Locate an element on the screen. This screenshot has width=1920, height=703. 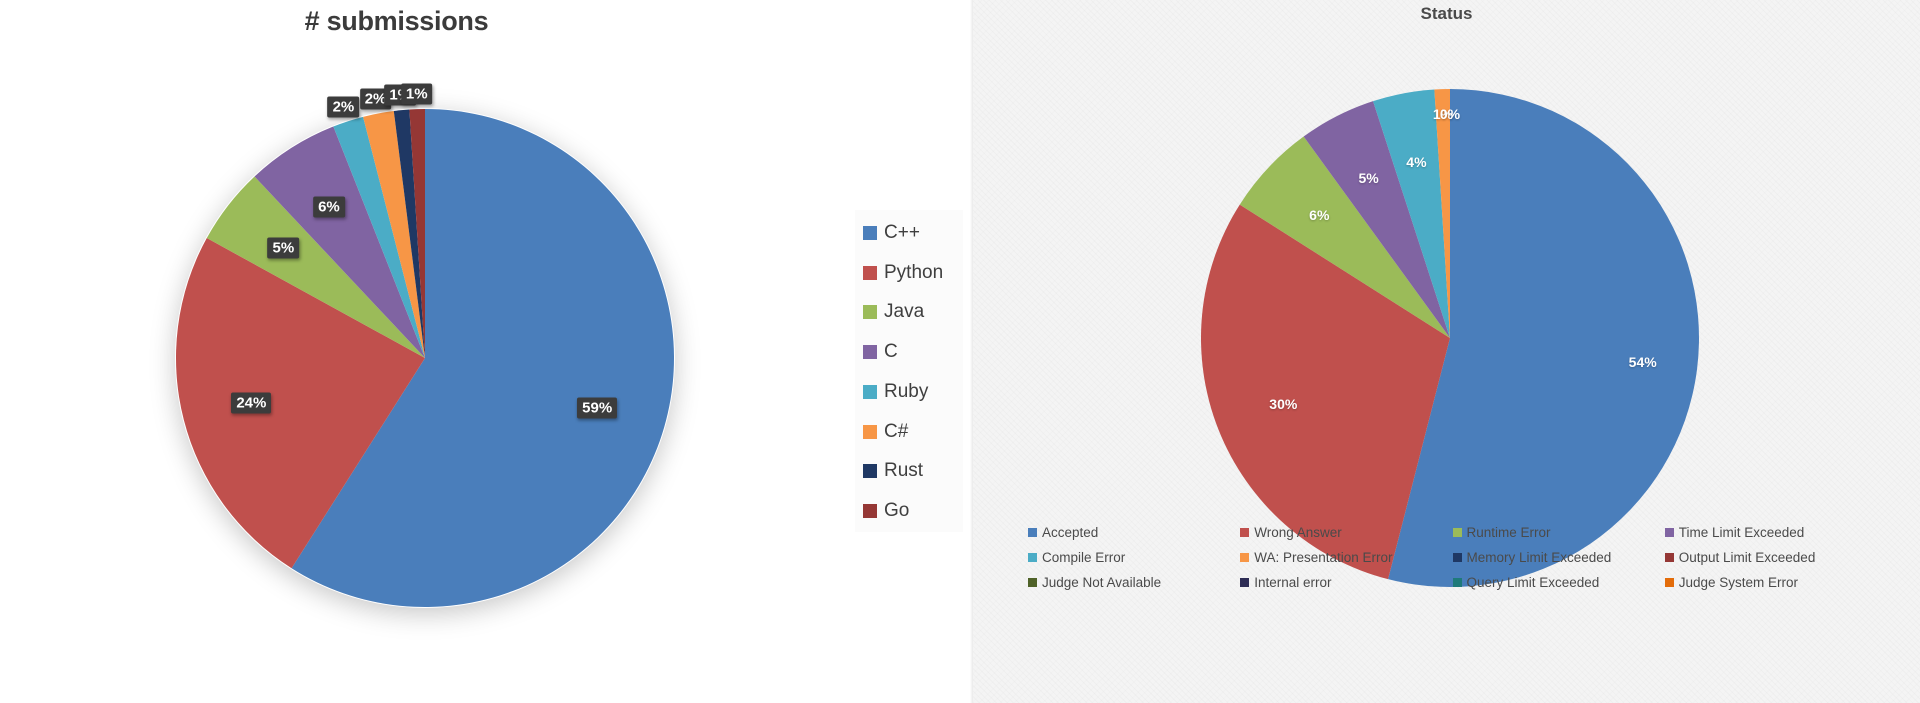
legend-item: Judge System Error is located at coordinates (1768, 582).